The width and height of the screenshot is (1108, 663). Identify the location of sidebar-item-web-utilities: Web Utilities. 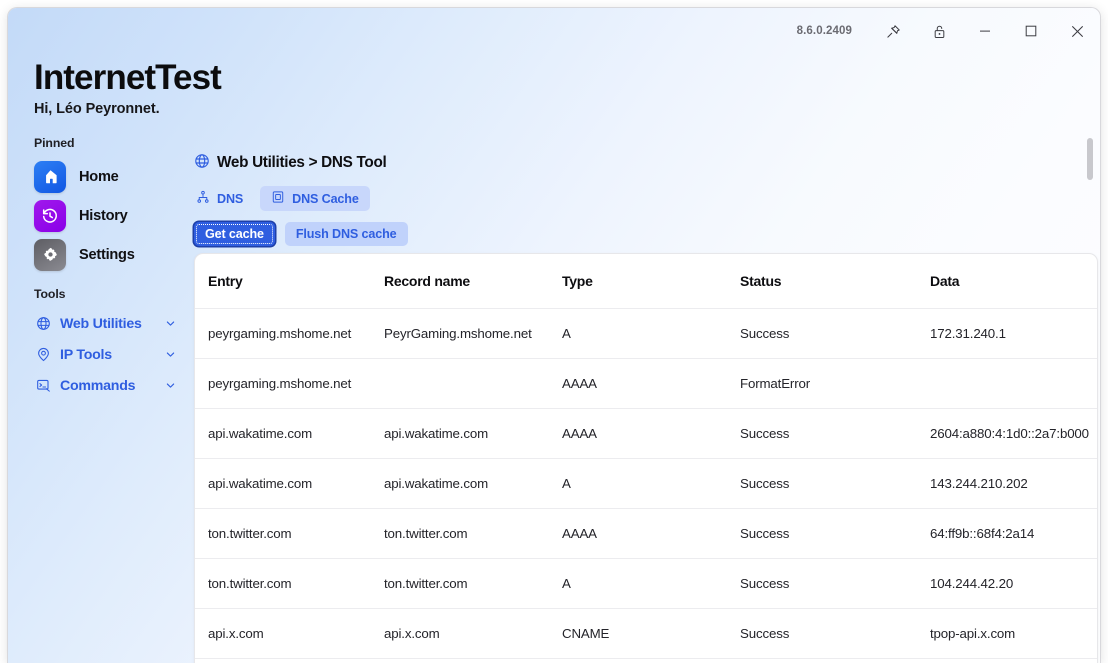
(107, 323).